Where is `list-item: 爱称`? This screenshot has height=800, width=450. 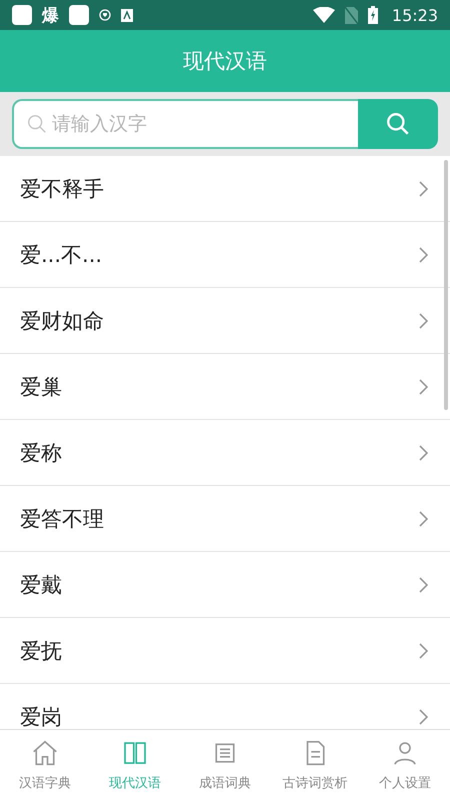 list-item: 爱称 is located at coordinates (225, 453).